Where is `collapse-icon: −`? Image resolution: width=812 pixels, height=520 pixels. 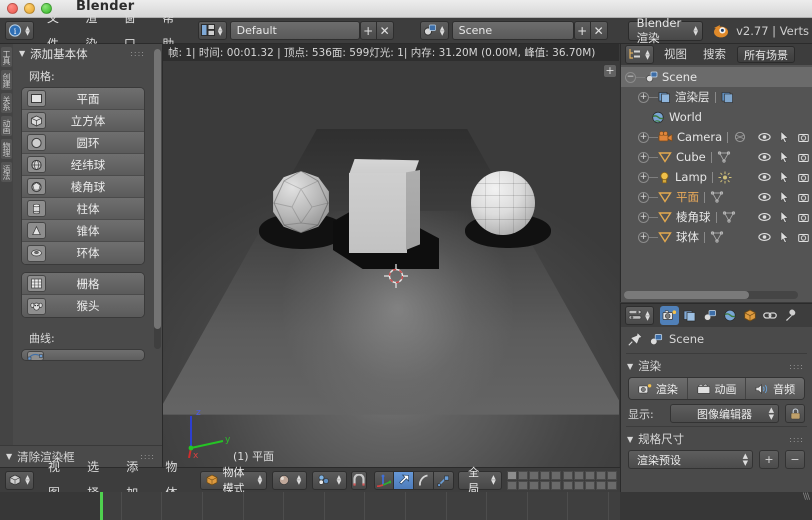
collapse-icon: − is located at coordinates (630, 77).